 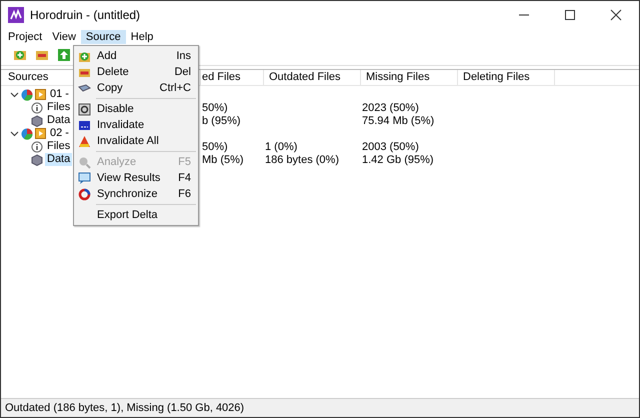 I want to click on column-header: Missing Files, so click(x=409, y=77).